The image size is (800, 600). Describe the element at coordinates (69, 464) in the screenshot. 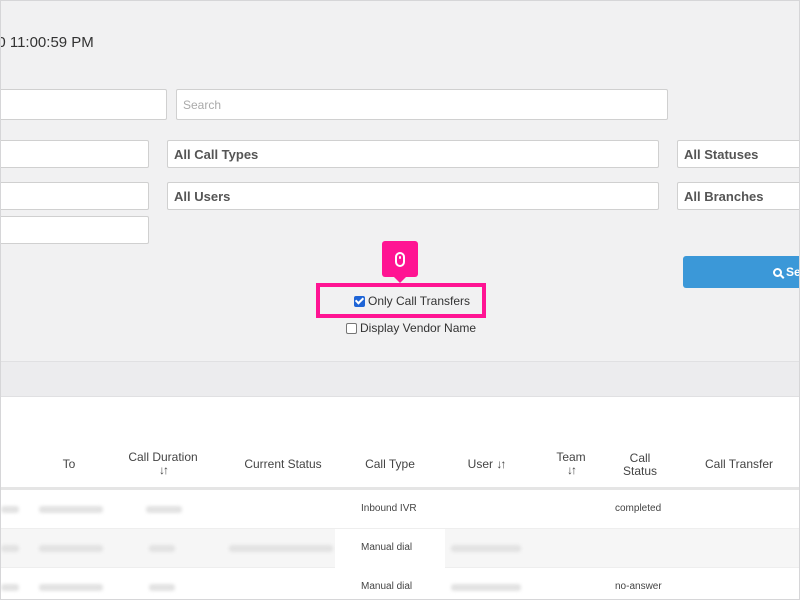

I see `column-header-to: To` at that location.